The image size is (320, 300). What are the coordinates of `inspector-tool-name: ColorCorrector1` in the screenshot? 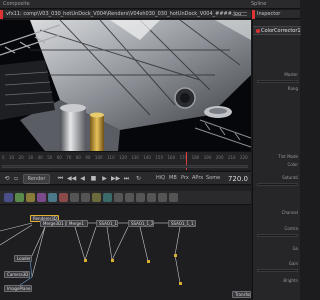 It's located at (281, 31).